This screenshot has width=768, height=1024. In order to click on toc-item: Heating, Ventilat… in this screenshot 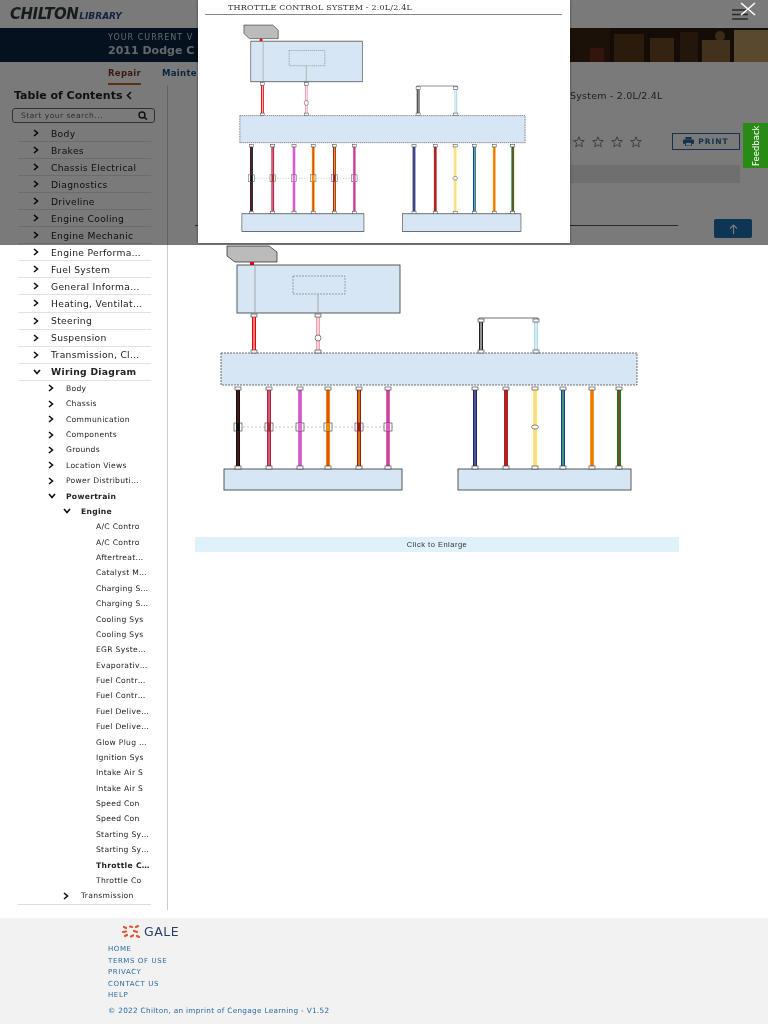, I will do `click(84, 304)`.